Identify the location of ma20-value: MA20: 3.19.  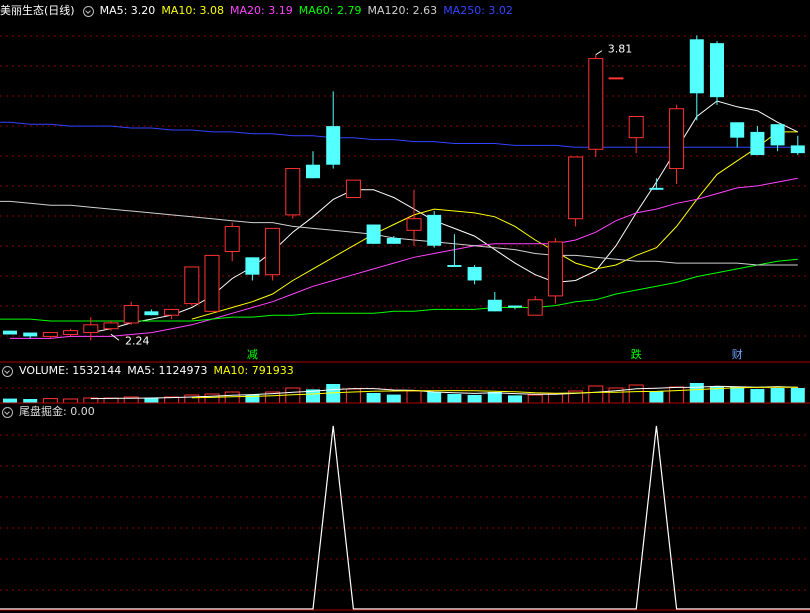
(261, 10).